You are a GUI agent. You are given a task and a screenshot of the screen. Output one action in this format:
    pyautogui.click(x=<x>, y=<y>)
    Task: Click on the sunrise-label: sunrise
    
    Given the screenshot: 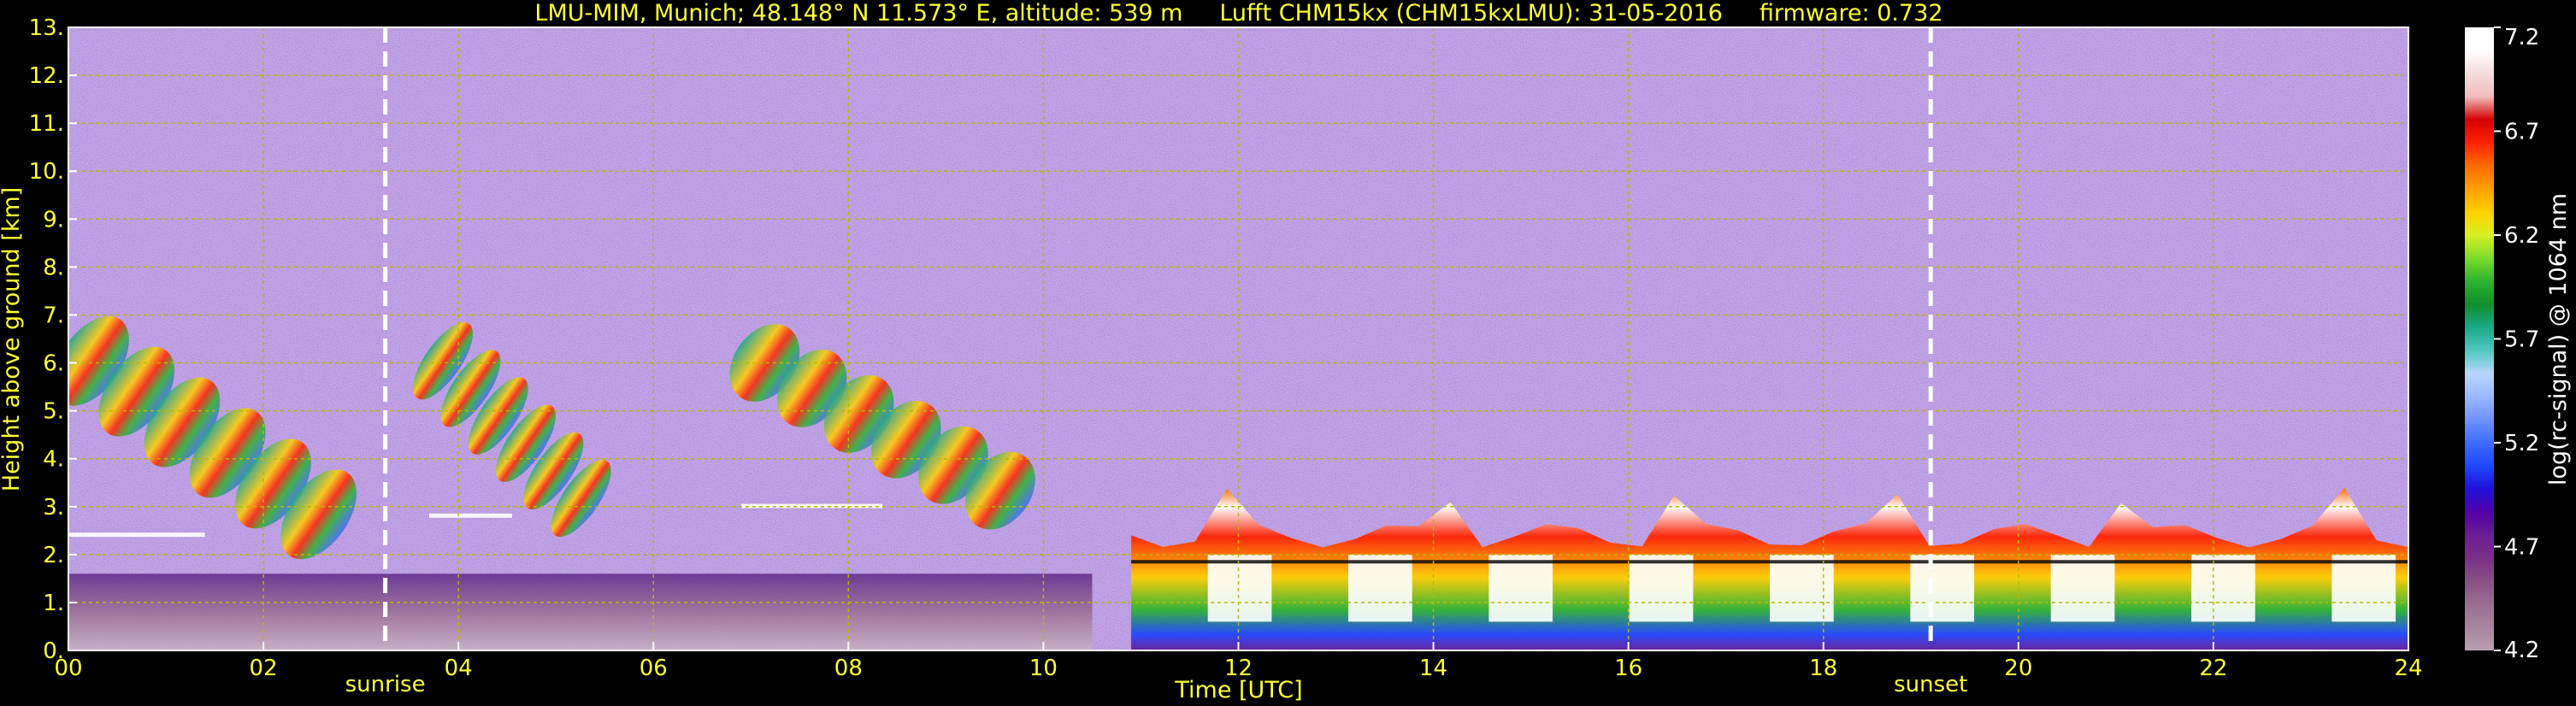 What is the action you would take?
    pyautogui.click(x=385, y=684)
    